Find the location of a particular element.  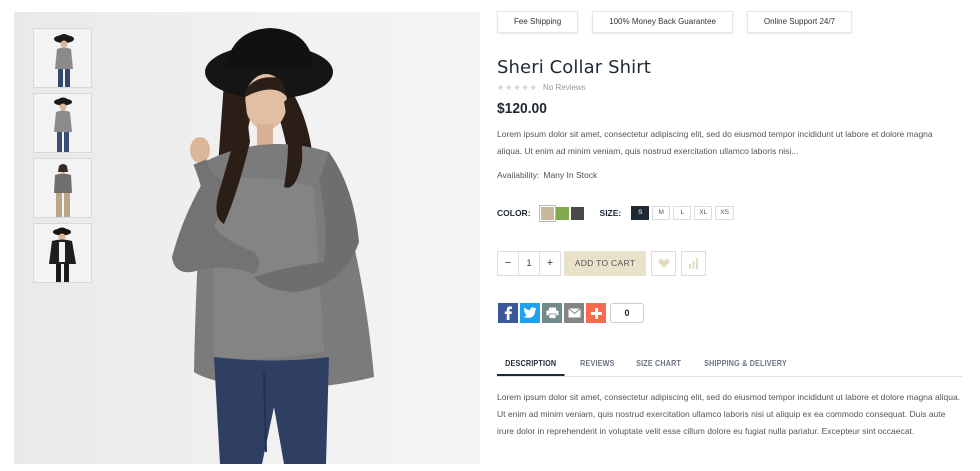

cart-row: − 1 + ADD TO CART is located at coordinates (601, 263).